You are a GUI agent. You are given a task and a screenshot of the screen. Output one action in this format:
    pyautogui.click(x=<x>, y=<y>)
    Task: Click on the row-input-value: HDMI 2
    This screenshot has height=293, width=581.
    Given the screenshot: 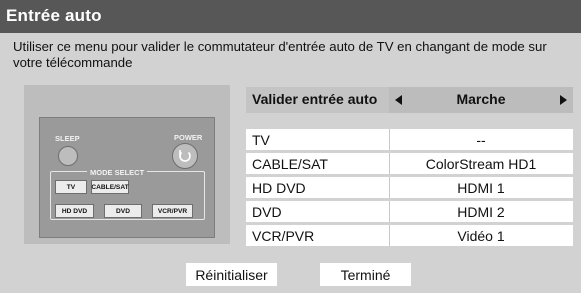 What is the action you would take?
    pyautogui.click(x=481, y=212)
    